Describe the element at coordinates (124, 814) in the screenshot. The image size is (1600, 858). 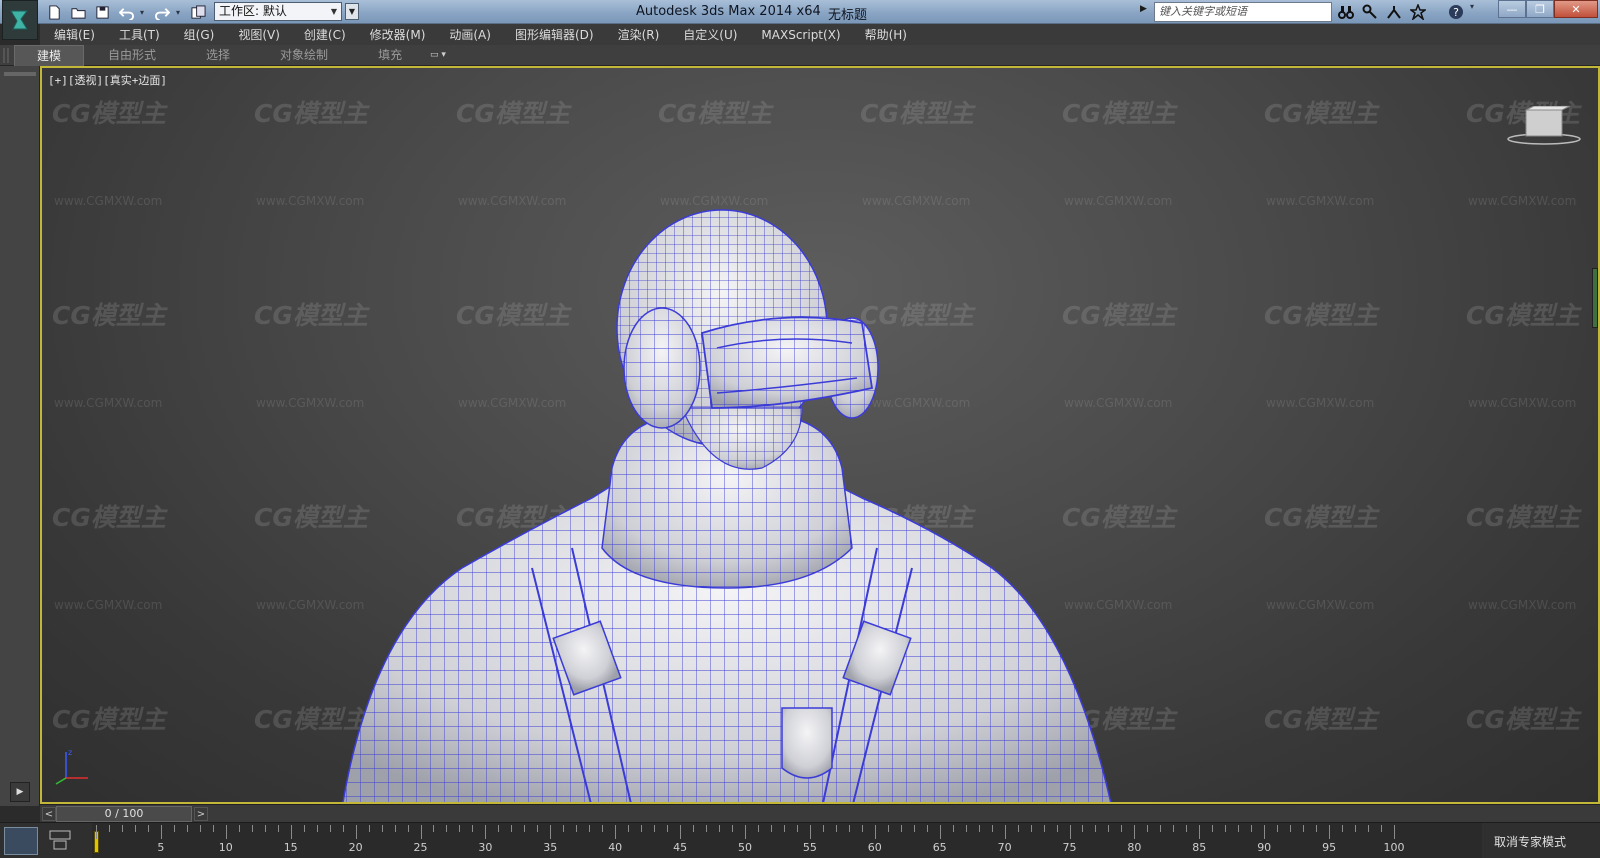
I see `time-slider-handle: 0 / 100` at that location.